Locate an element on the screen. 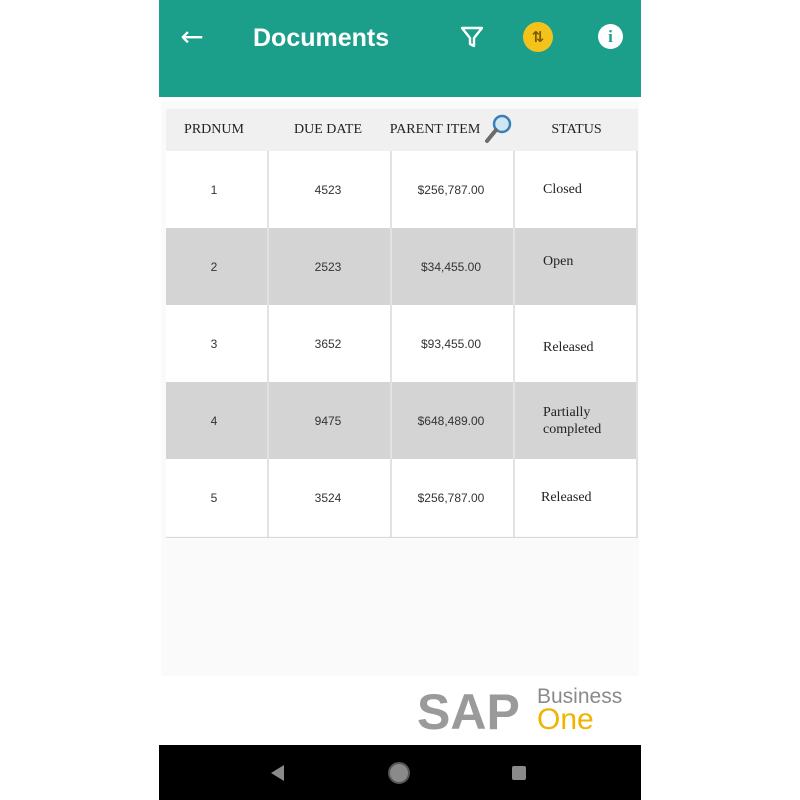 This screenshot has height=800, width=800. table-row: 2 2523 $34,455.00 Open is located at coordinates (402, 266).